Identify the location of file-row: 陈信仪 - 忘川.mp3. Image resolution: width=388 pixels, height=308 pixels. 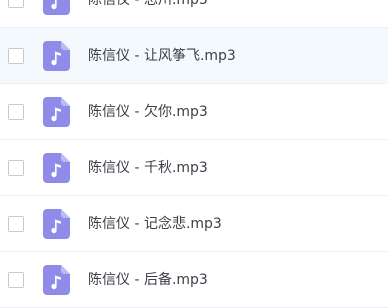
(194, 14).